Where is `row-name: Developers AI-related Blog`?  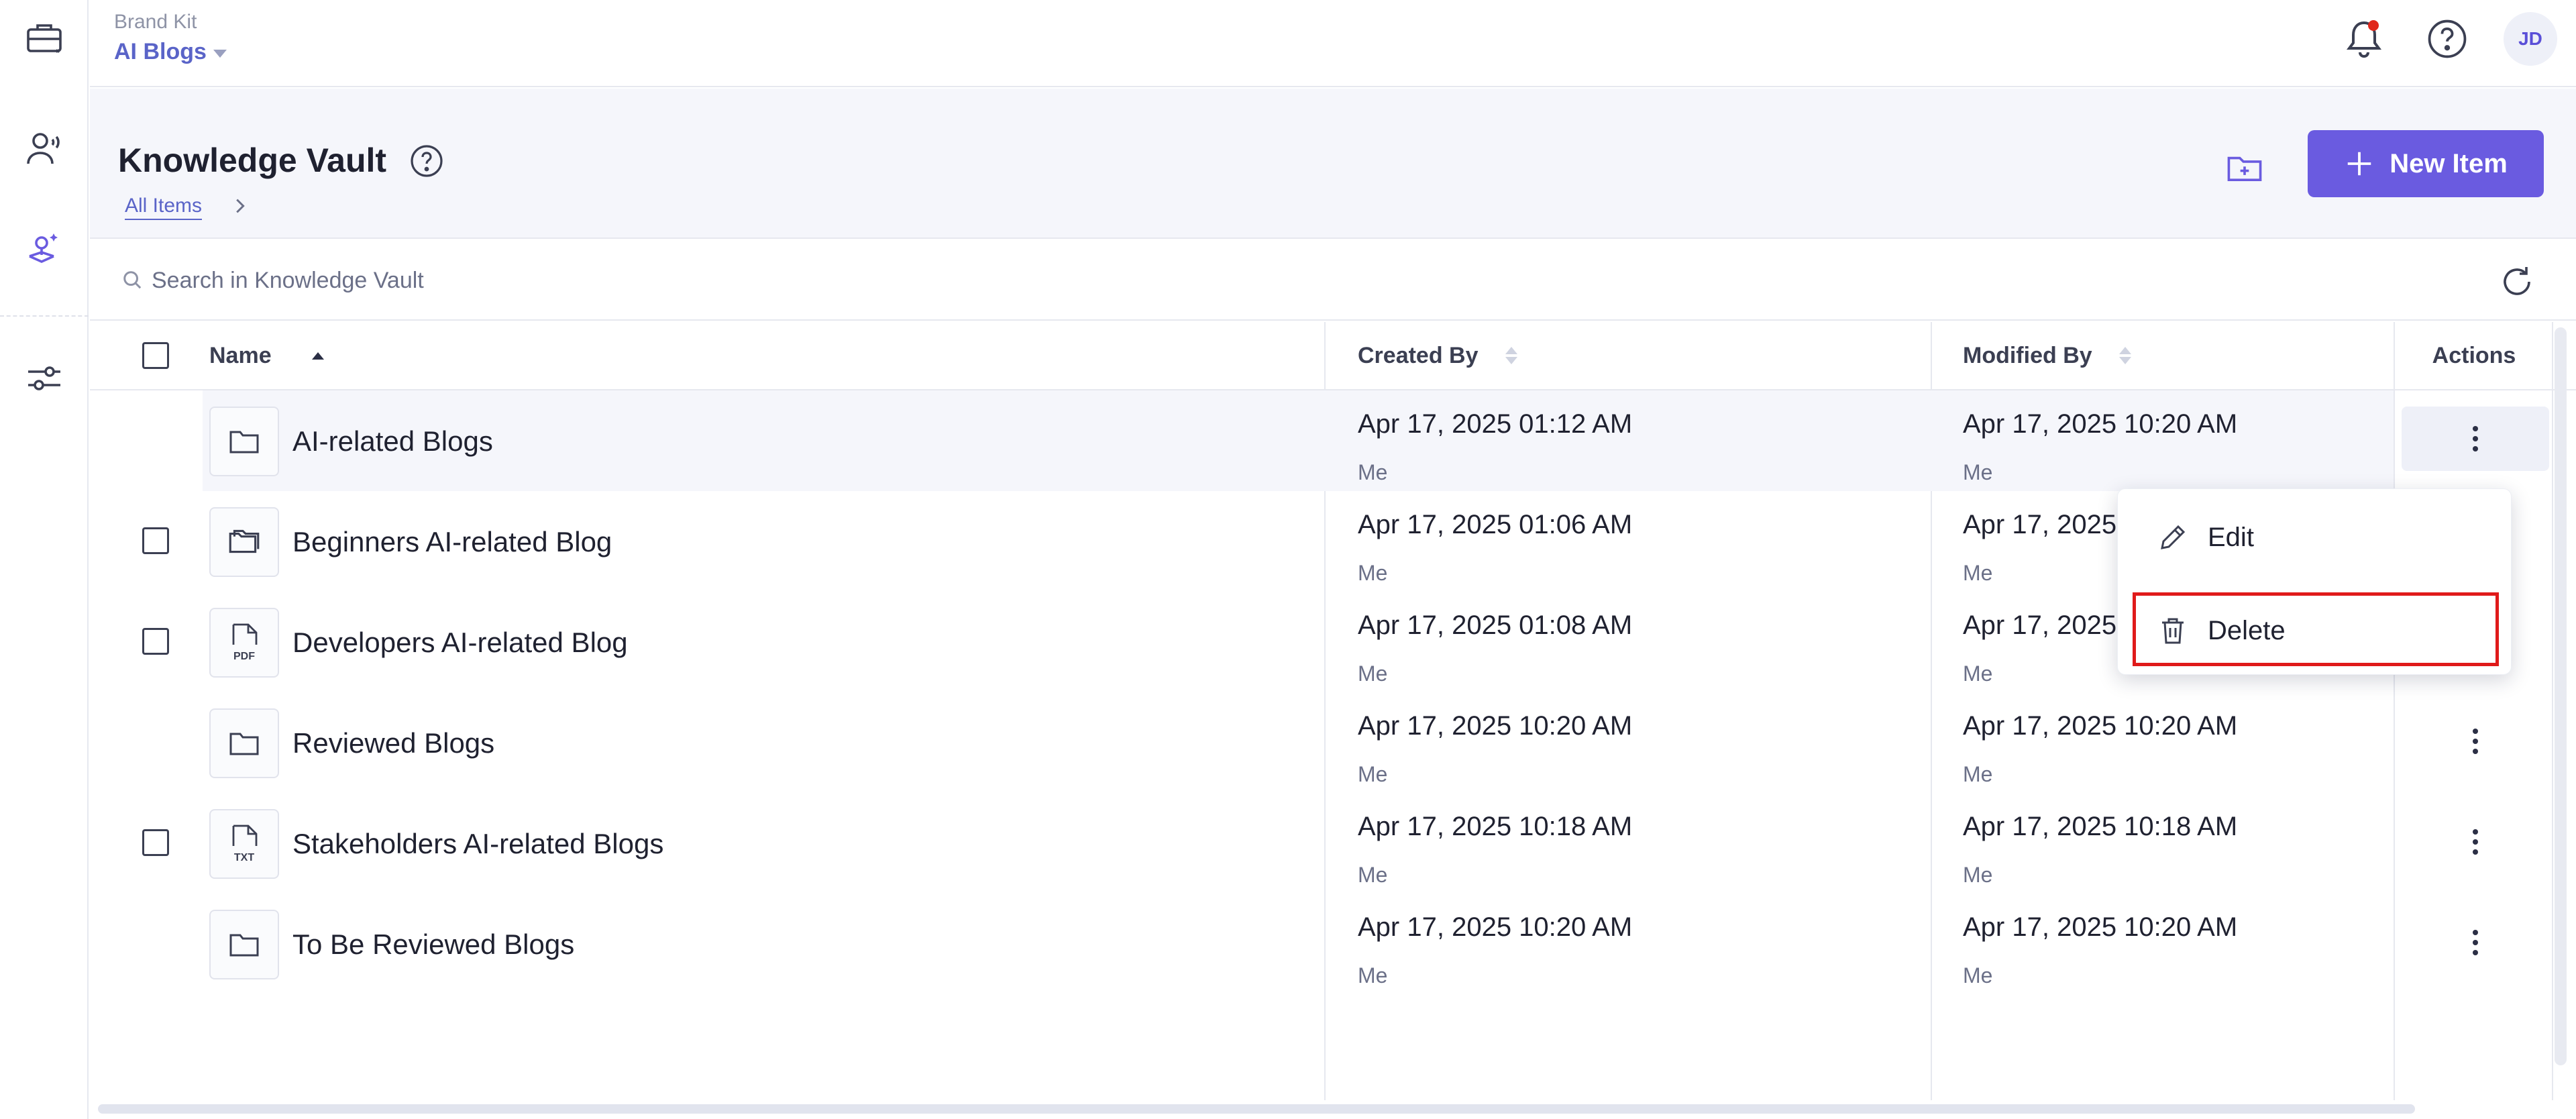 row-name: Developers AI-related Blog is located at coordinates (460, 643).